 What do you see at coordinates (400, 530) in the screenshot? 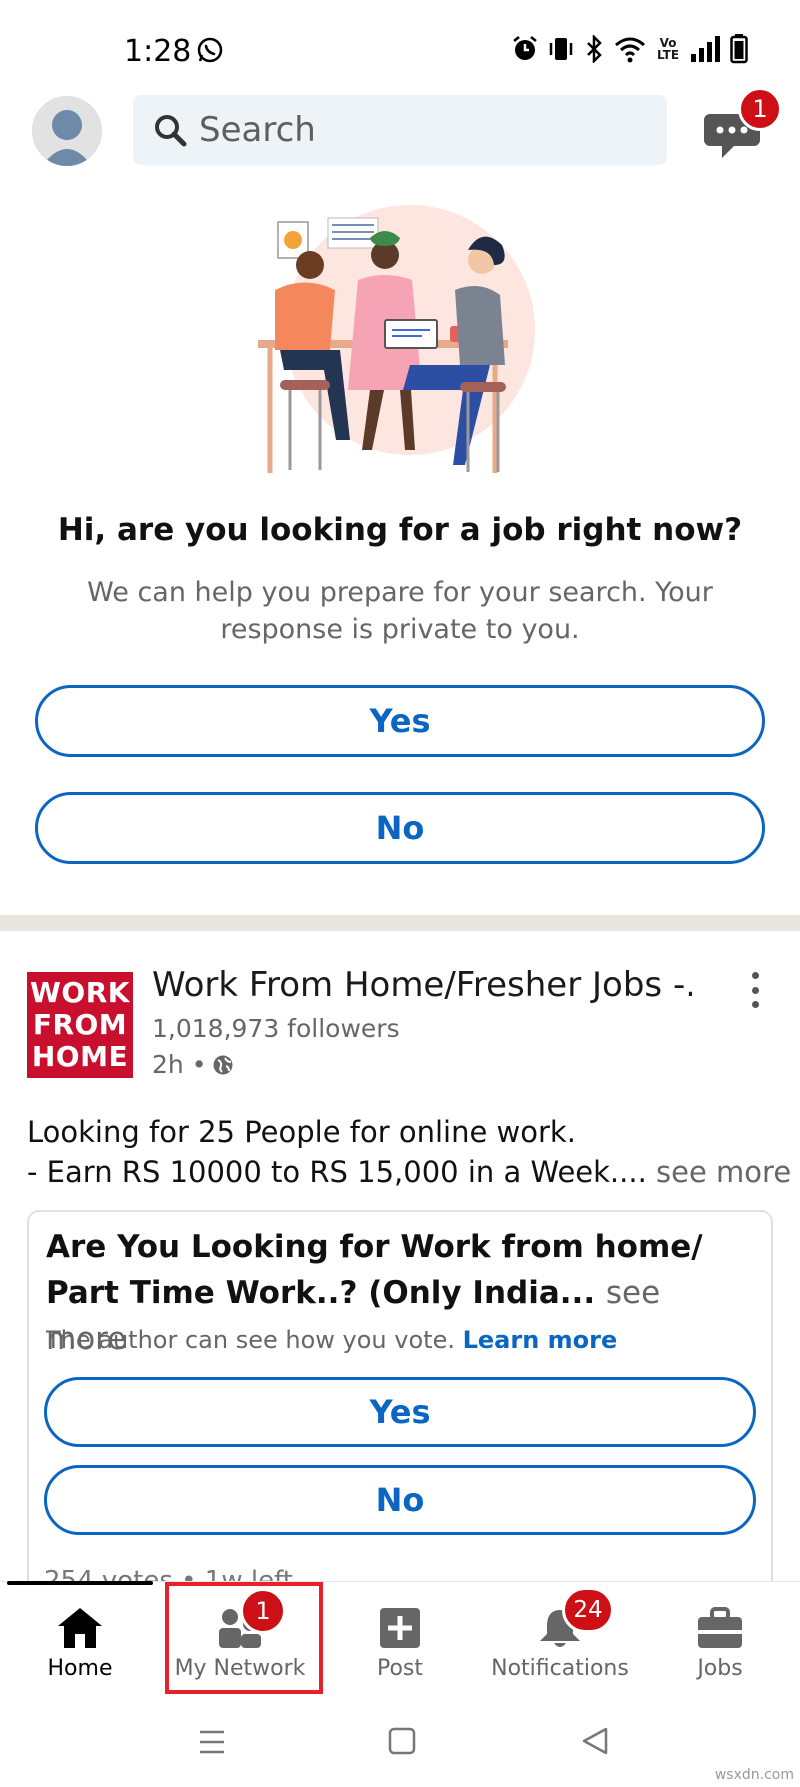
I see `job-prompt-question: Hi, are you looking for a job right now?` at bounding box center [400, 530].